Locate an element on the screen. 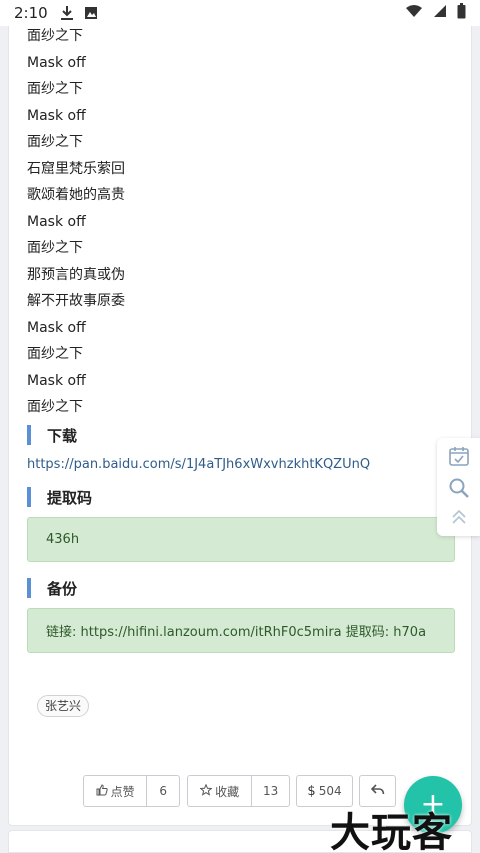 The width and height of the screenshot is (480, 853). code-notice: 436h is located at coordinates (241, 539).